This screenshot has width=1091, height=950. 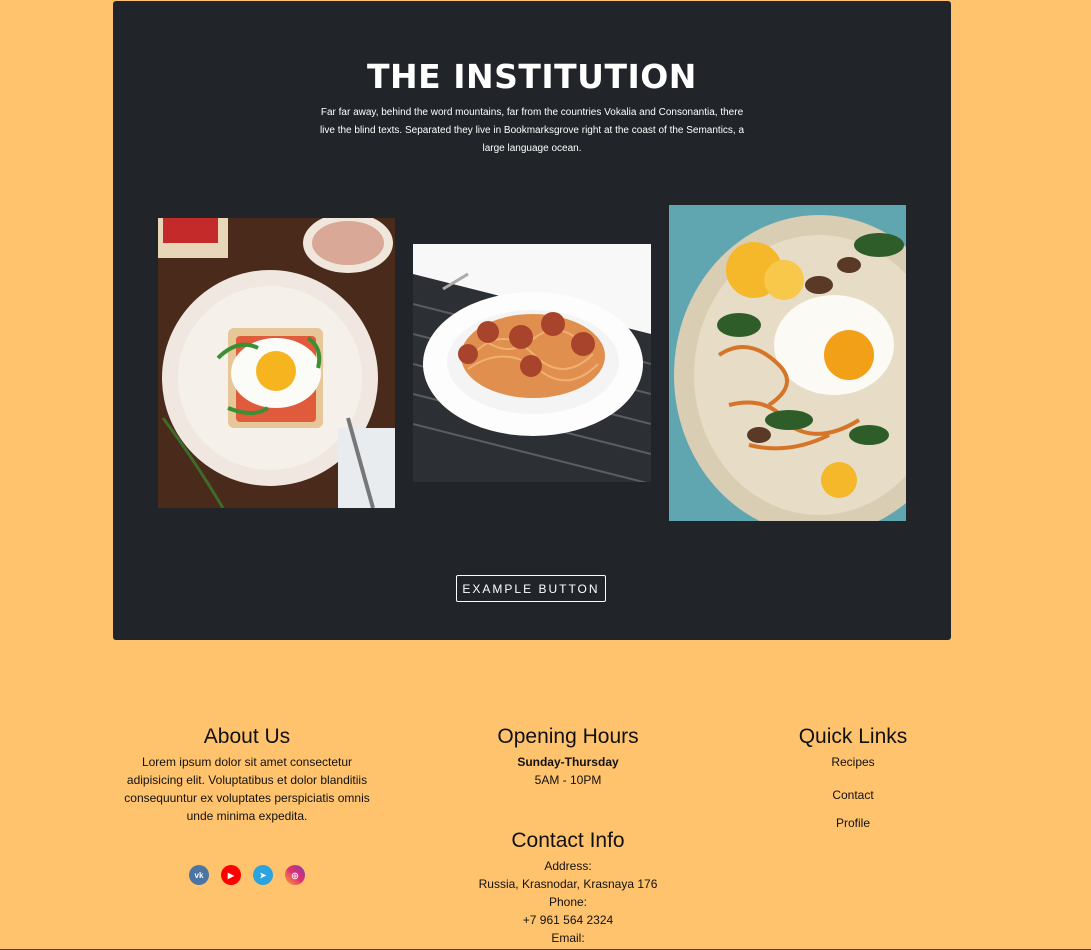 I want to click on telegram-icon: ➤, so click(x=263, y=875).